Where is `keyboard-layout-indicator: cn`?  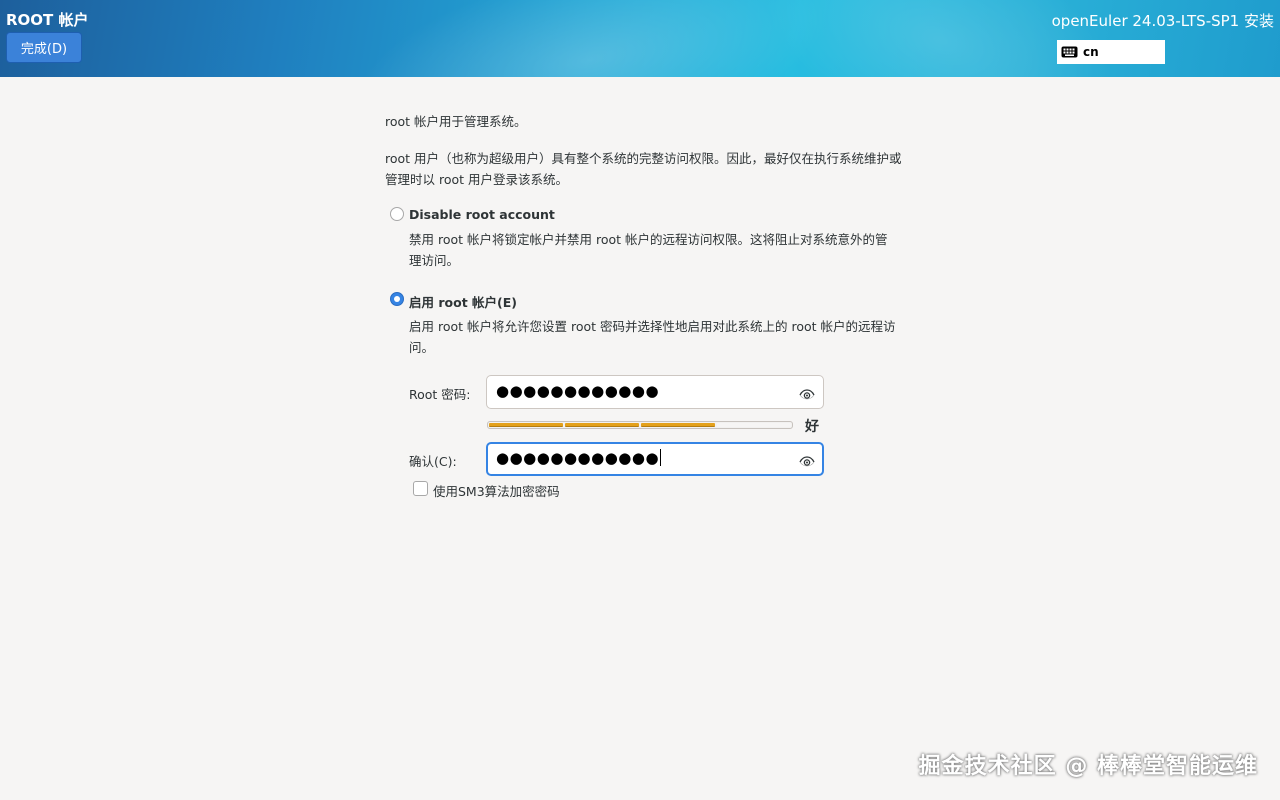 keyboard-layout-indicator: cn is located at coordinates (1111, 52).